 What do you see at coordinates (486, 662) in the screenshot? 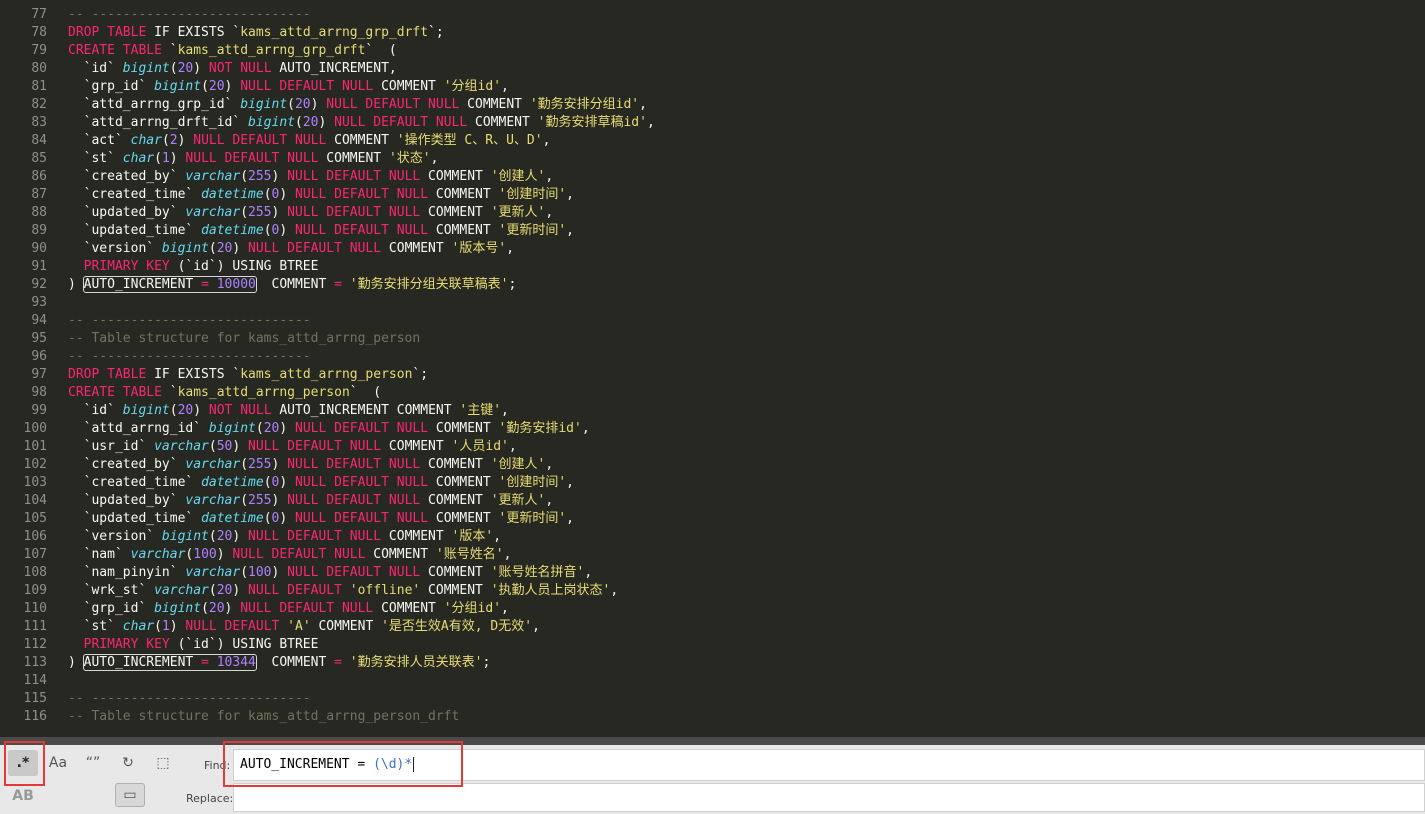
I see `code-token: ;` at bounding box center [486, 662].